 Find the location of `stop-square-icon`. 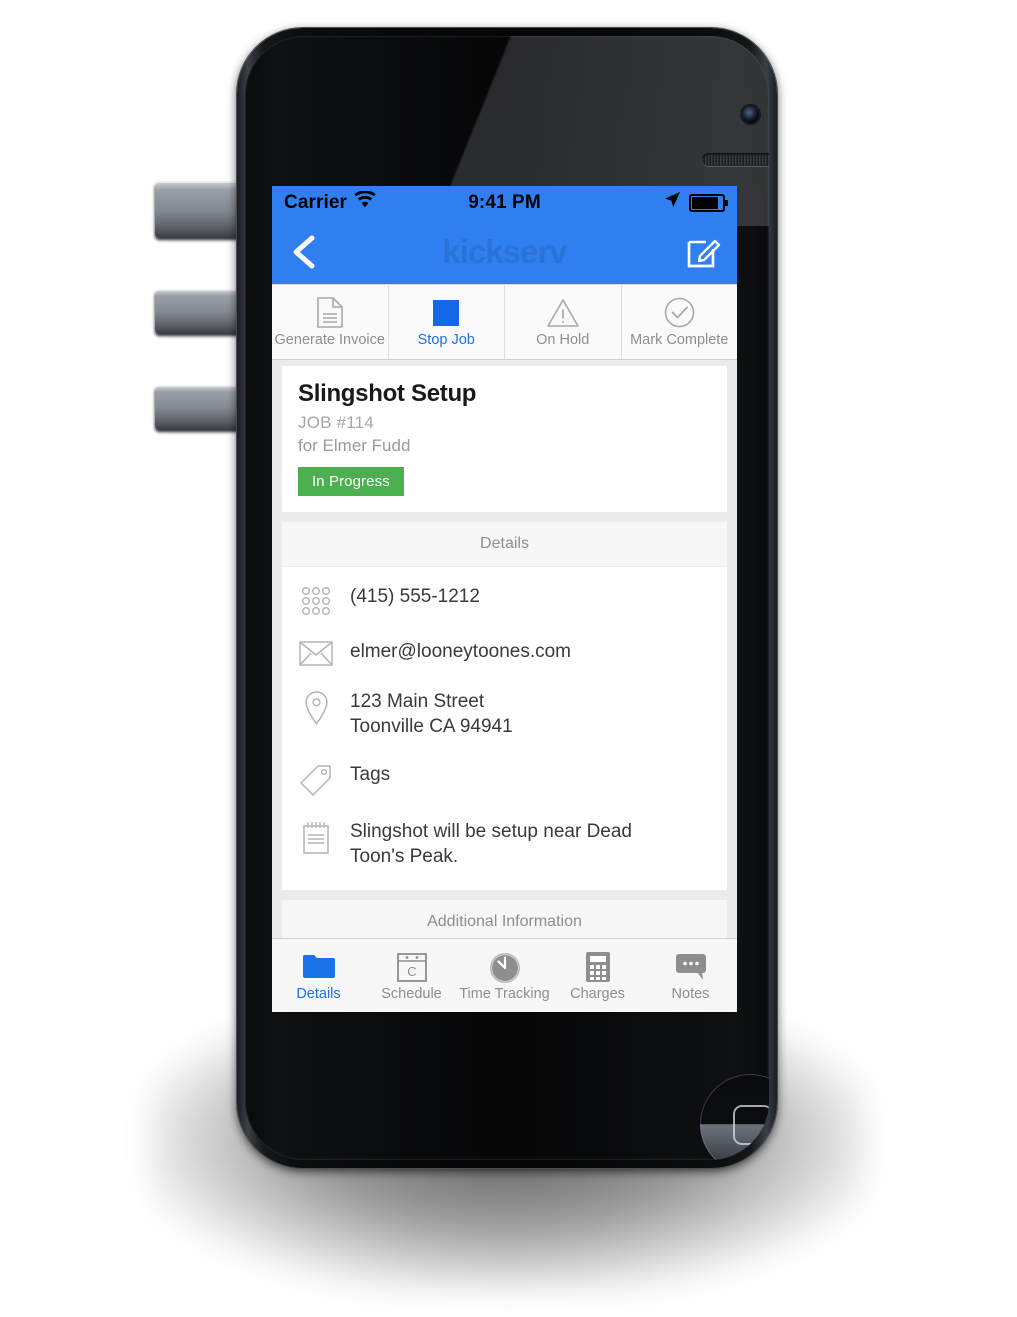

stop-square-icon is located at coordinates (446, 313).